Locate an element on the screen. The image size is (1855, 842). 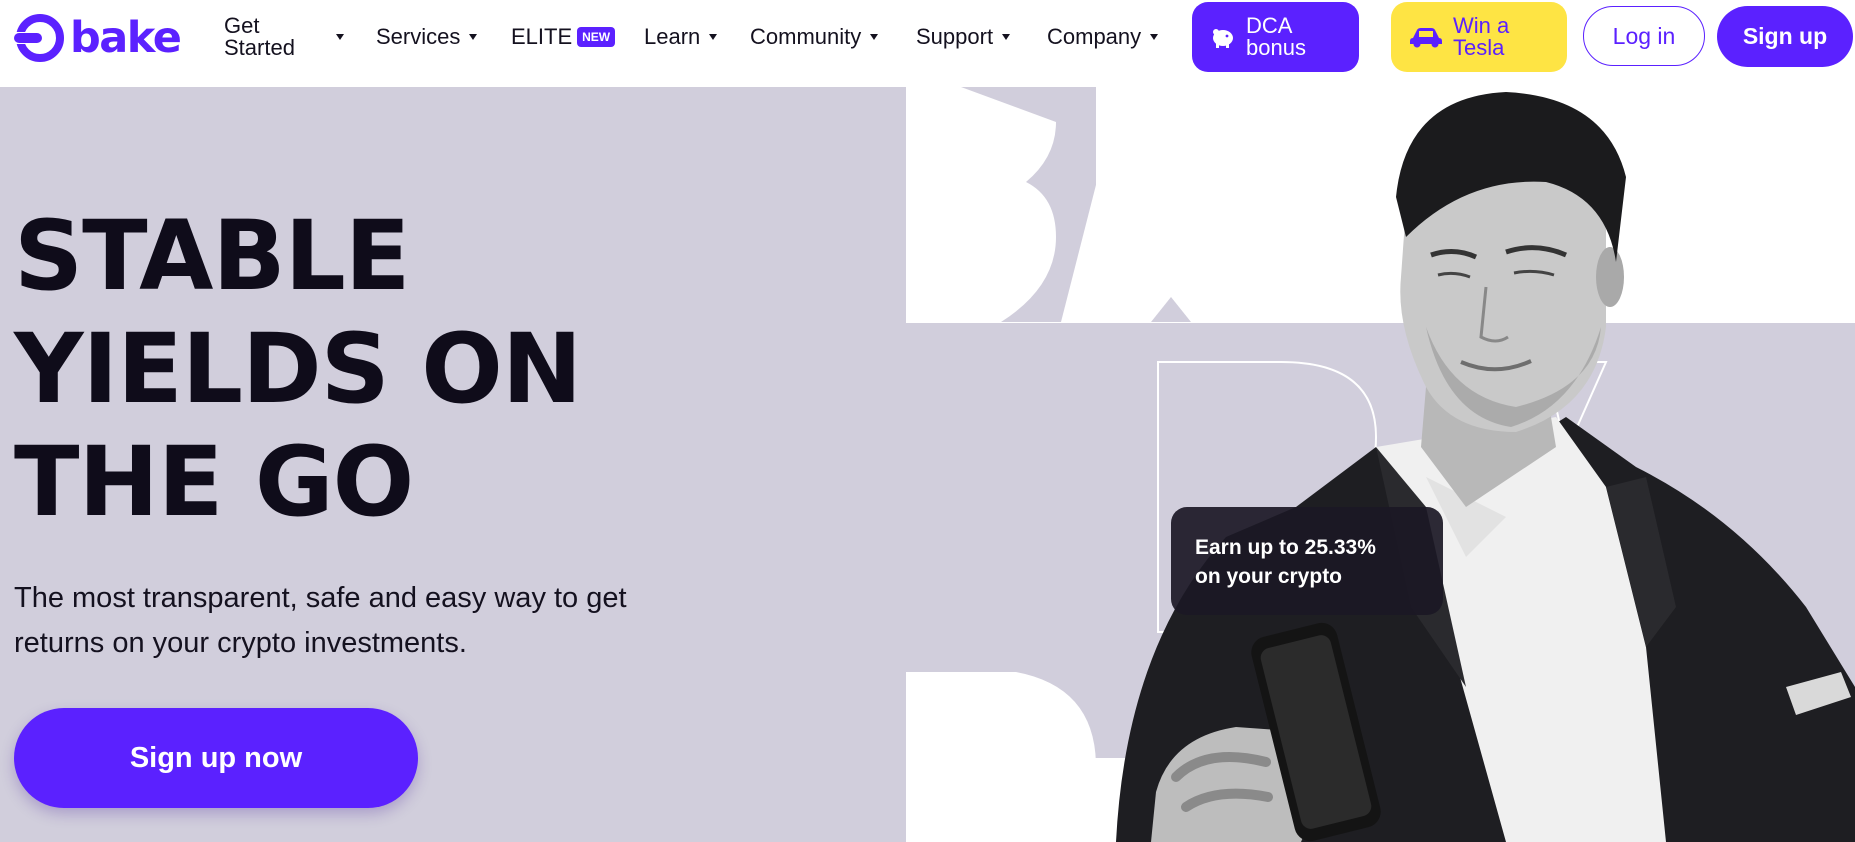
nav-community: Community is located at coordinates (814, 37).